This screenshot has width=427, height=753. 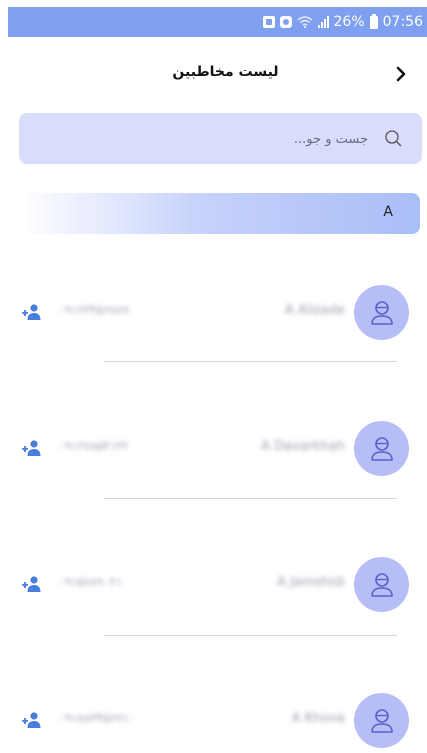 What do you see at coordinates (213, 451) in the screenshot?
I see `contact-row: A Davarkhah ۰۹۱۲۷۸۵۴۱۳۲` at bounding box center [213, 451].